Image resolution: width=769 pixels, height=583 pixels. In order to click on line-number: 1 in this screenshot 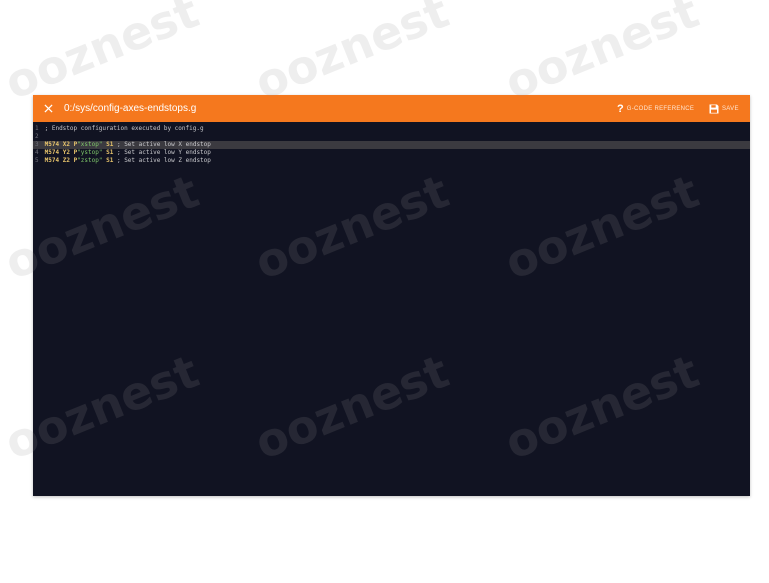, I will do `click(37, 128)`.